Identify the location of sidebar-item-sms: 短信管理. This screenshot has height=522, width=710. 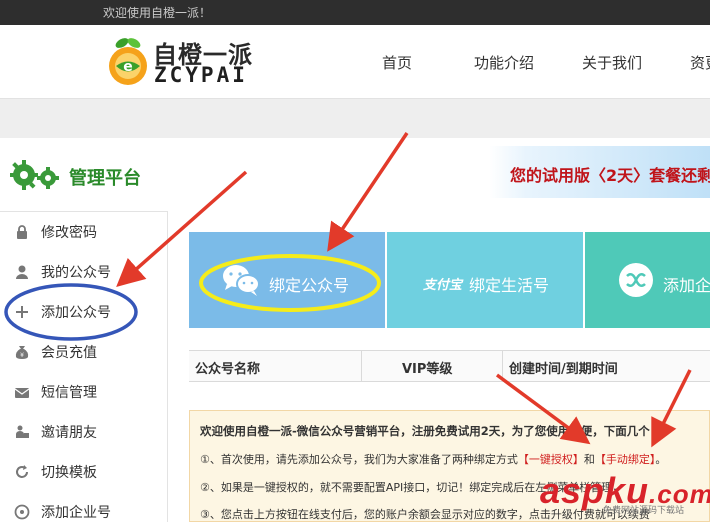
(84, 392).